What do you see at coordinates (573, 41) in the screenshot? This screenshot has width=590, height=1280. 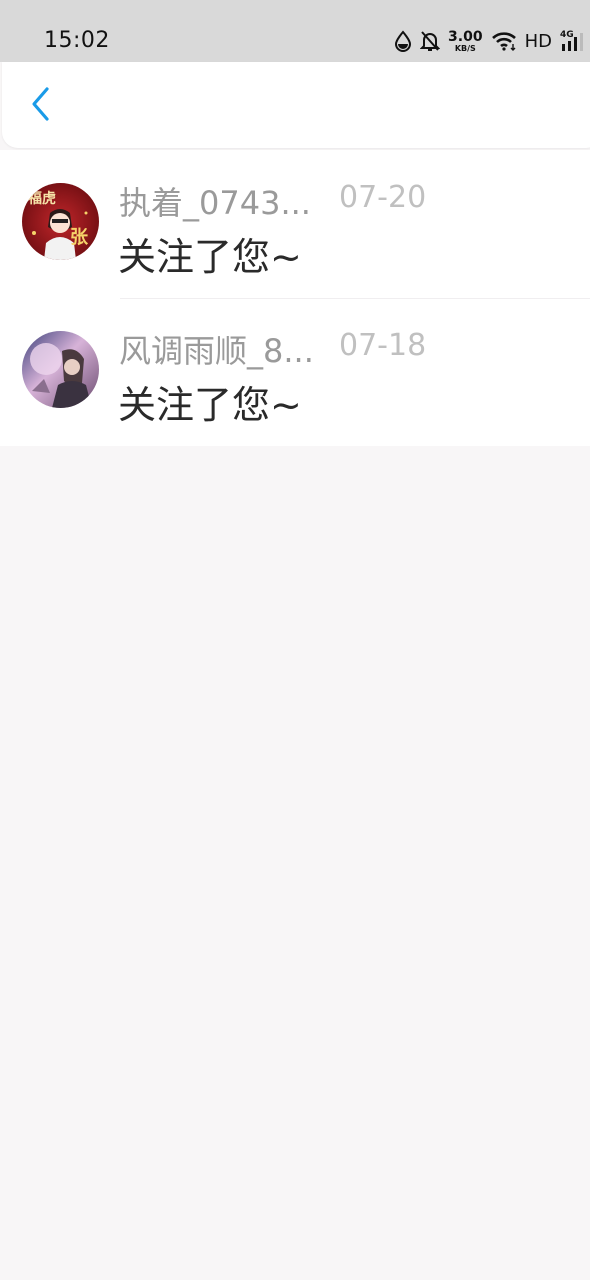 I see `signal-icon: 4G` at bounding box center [573, 41].